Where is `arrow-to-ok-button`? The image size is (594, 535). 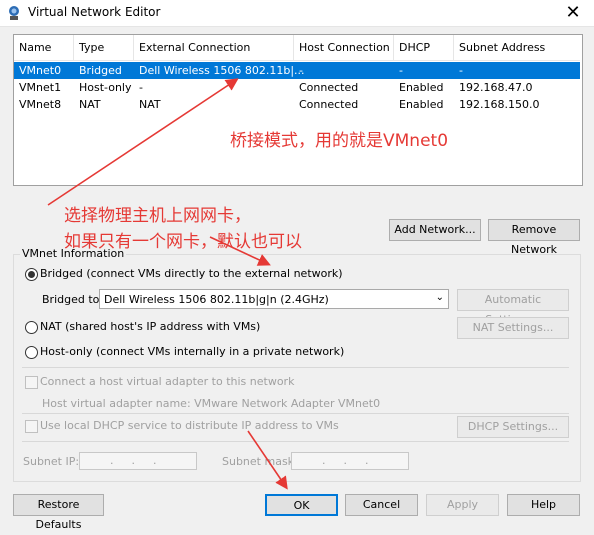 arrow-to-ok-button is located at coordinates (267, 460).